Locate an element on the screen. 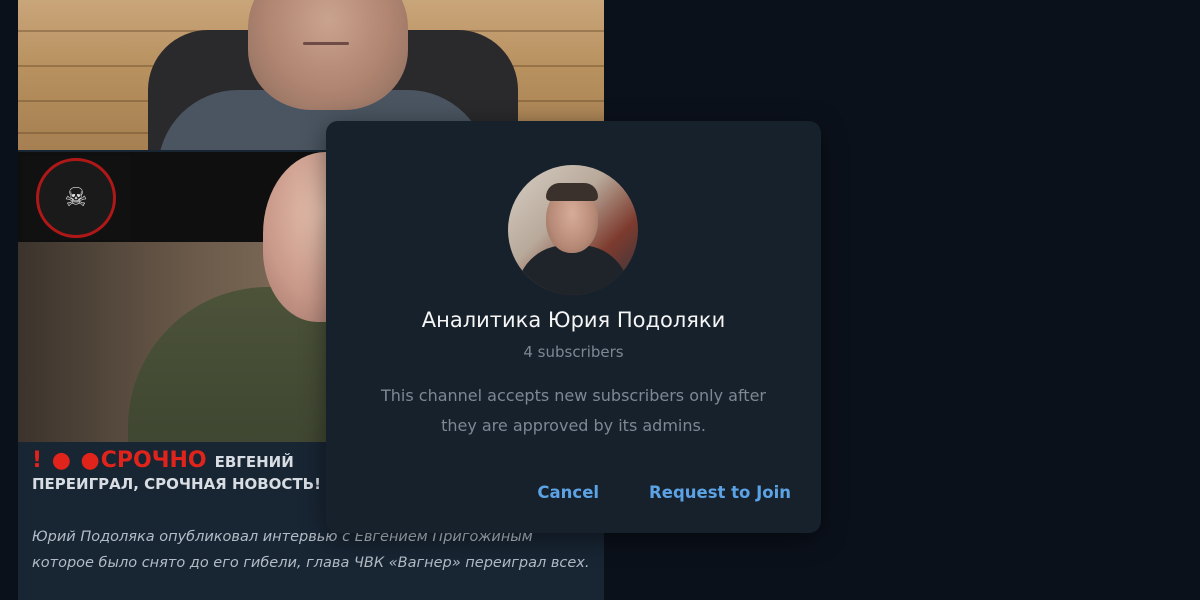 The height and width of the screenshot is (600, 1200). pmc-badge: ☠ is located at coordinates (76, 198).